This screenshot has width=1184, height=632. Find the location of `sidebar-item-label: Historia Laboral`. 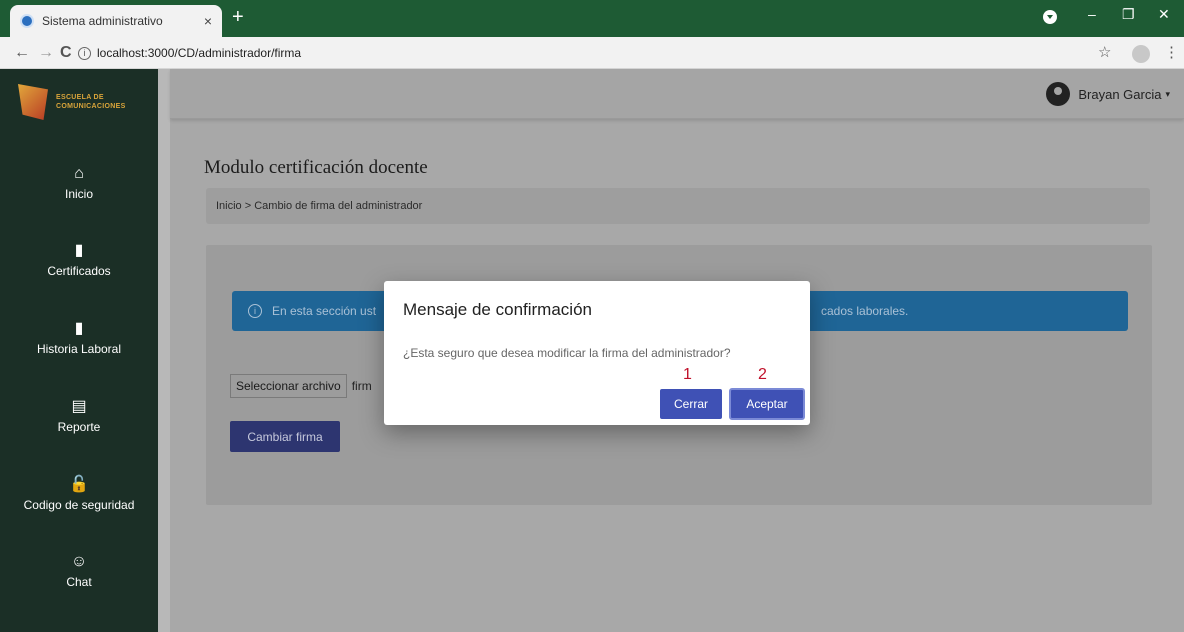

sidebar-item-label: Historia Laboral is located at coordinates (79, 349).